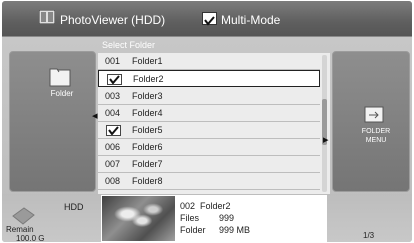  What do you see at coordinates (148, 79) in the screenshot?
I see `folder-row-name: Folder2` at bounding box center [148, 79].